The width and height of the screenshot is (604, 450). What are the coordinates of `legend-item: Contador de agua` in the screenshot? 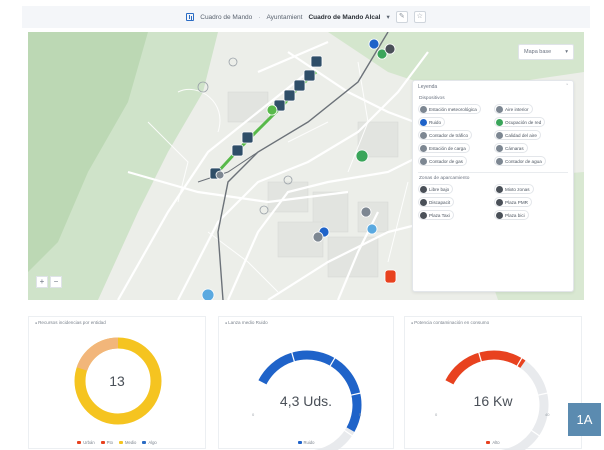 It's located at (520, 161).